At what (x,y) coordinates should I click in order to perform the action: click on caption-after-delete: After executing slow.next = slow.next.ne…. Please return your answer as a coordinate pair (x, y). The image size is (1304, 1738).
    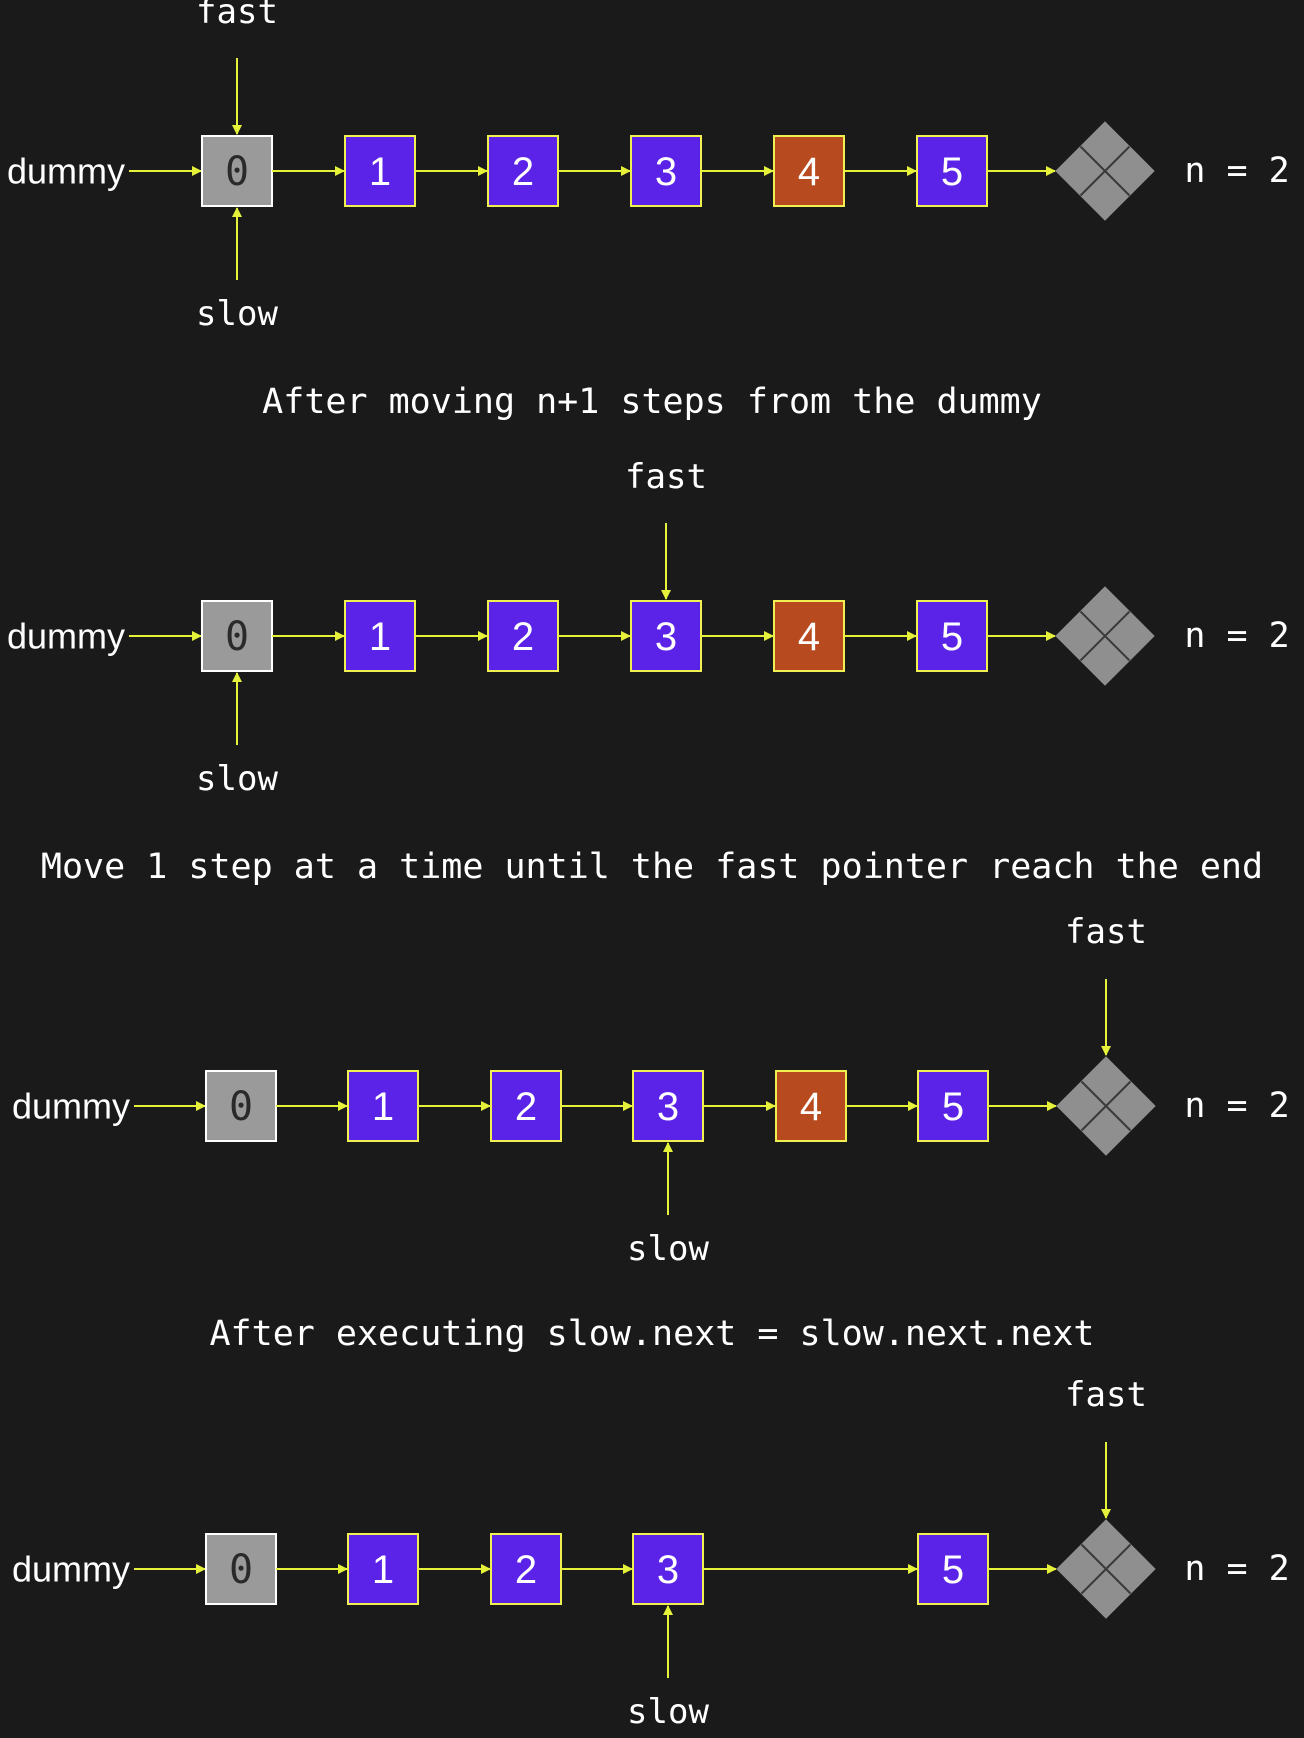
    Looking at the image, I should click on (651, 1334).